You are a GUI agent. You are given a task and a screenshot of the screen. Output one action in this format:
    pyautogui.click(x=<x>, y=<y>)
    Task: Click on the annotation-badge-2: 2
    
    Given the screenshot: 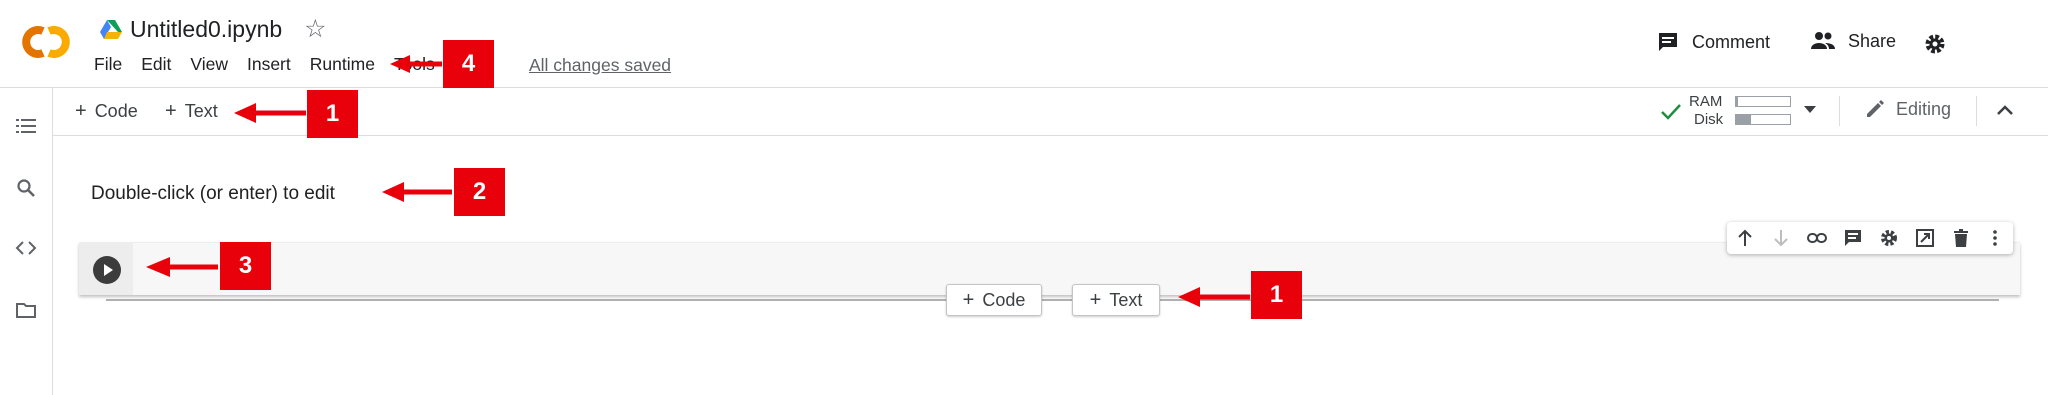 What is the action you would take?
    pyautogui.click(x=479, y=192)
    